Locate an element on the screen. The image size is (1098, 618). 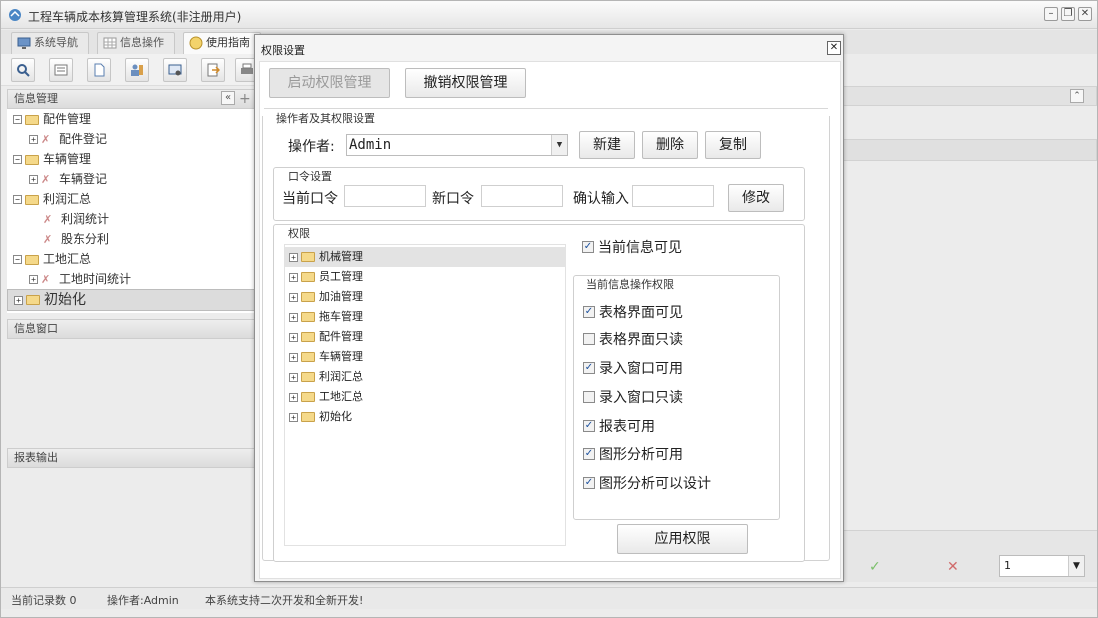
confirm-icon: ✓ is located at coordinates (875, 567).